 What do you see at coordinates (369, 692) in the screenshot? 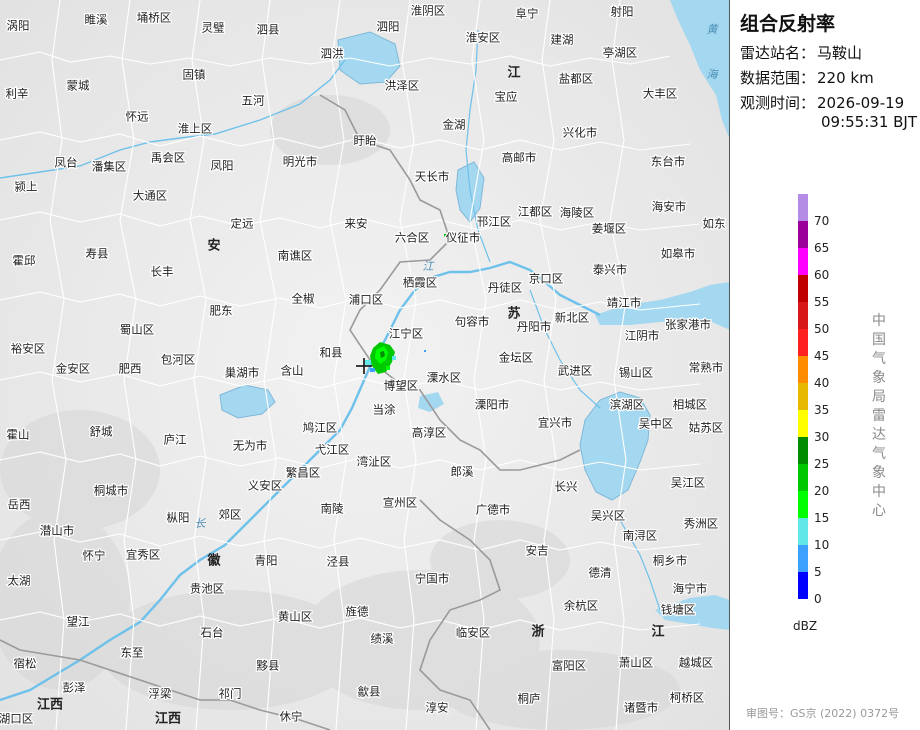
I see `place-label: 歙县` at bounding box center [369, 692].